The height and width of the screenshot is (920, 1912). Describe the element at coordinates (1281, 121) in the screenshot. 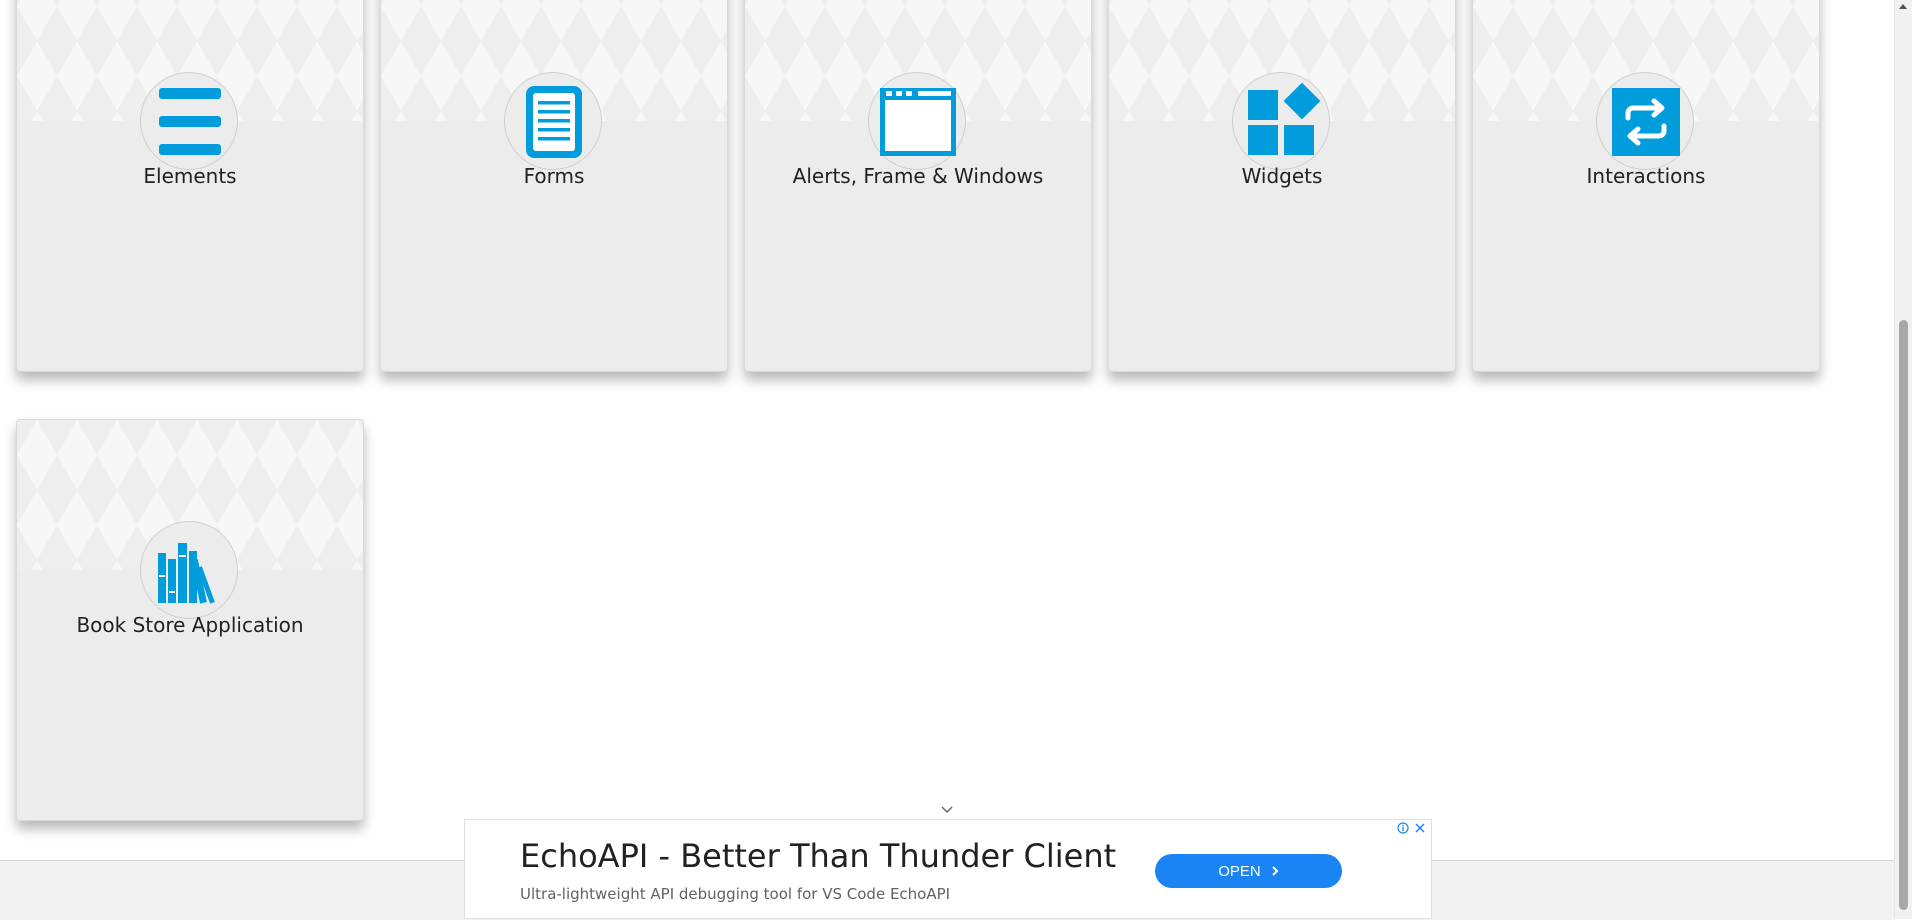

I see `widgets-icon` at that location.